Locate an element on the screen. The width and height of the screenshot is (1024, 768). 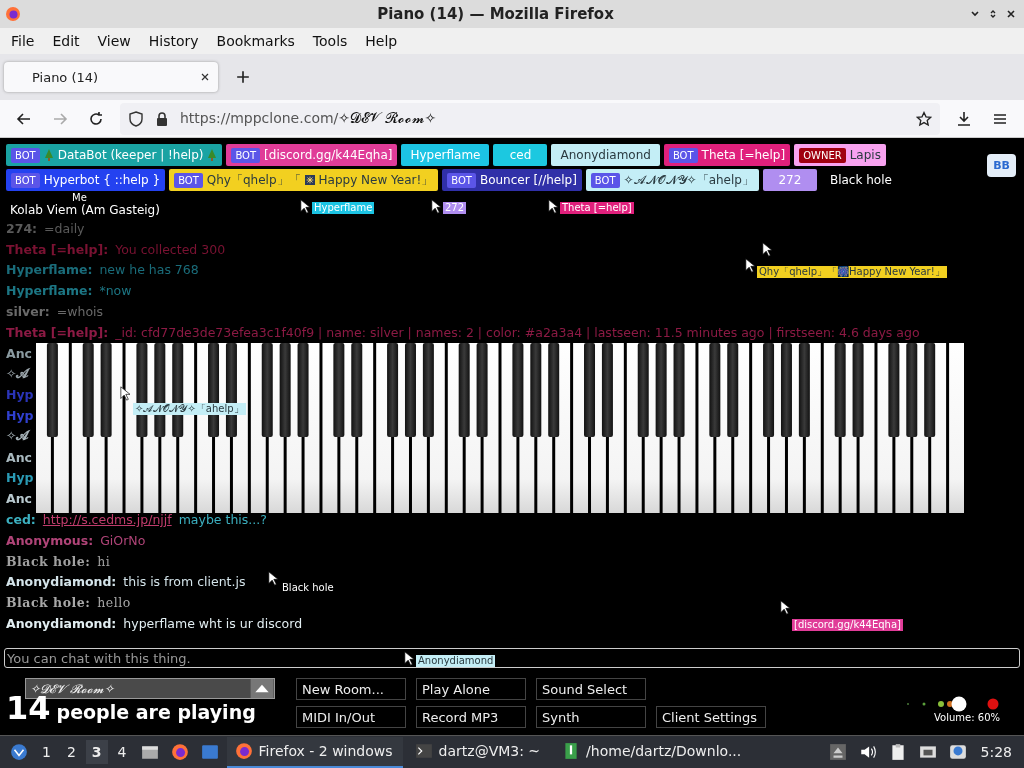
tree-icon is located at coordinates (212, 155).